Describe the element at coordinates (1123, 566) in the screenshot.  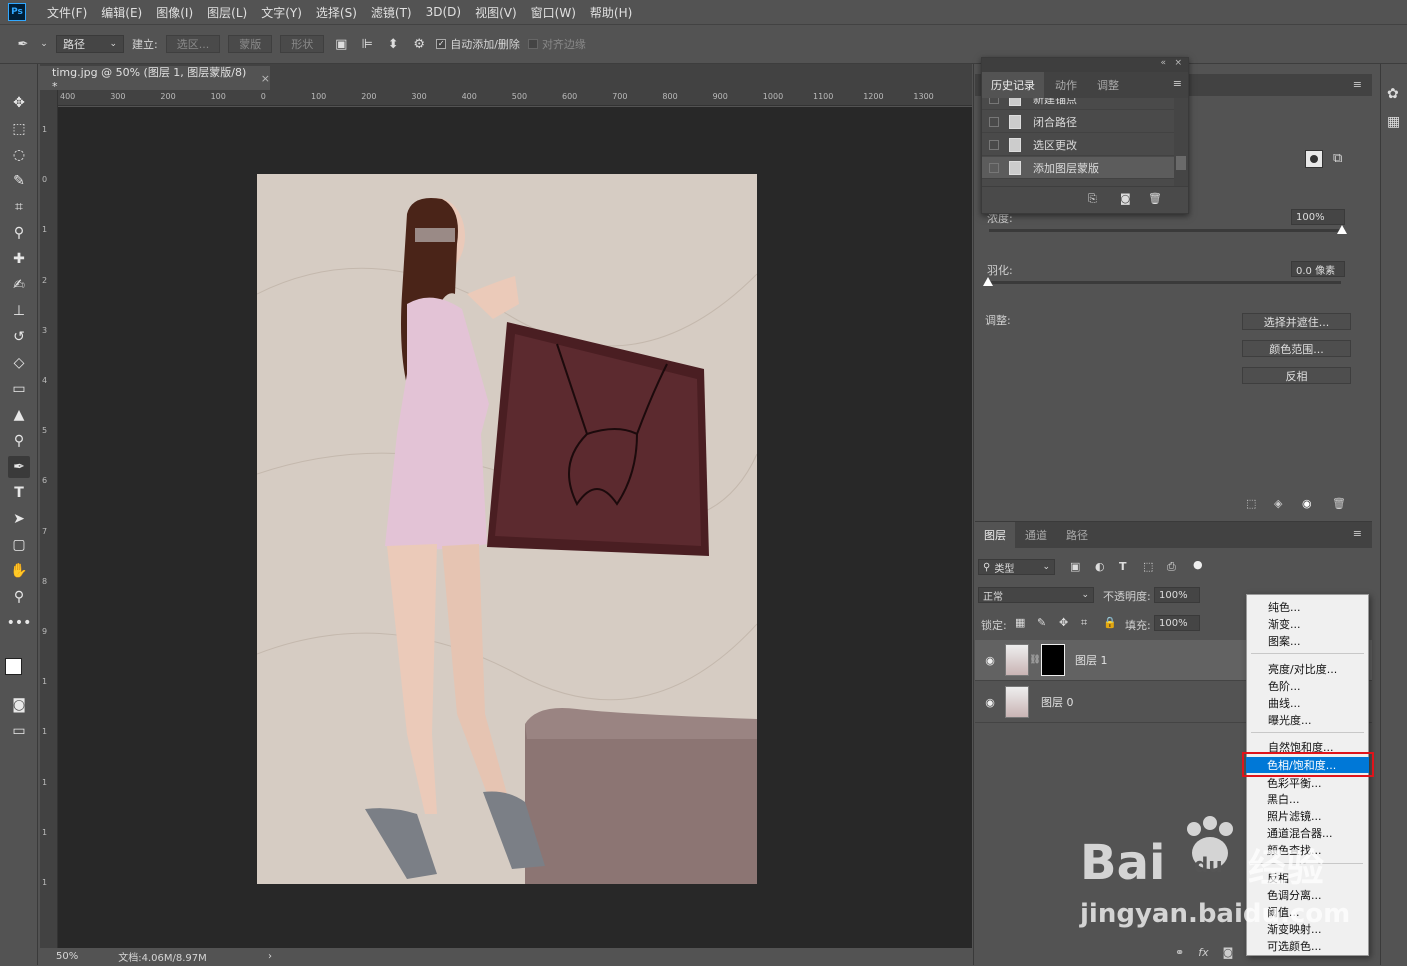
I see `type-filter-icon: T` at that location.